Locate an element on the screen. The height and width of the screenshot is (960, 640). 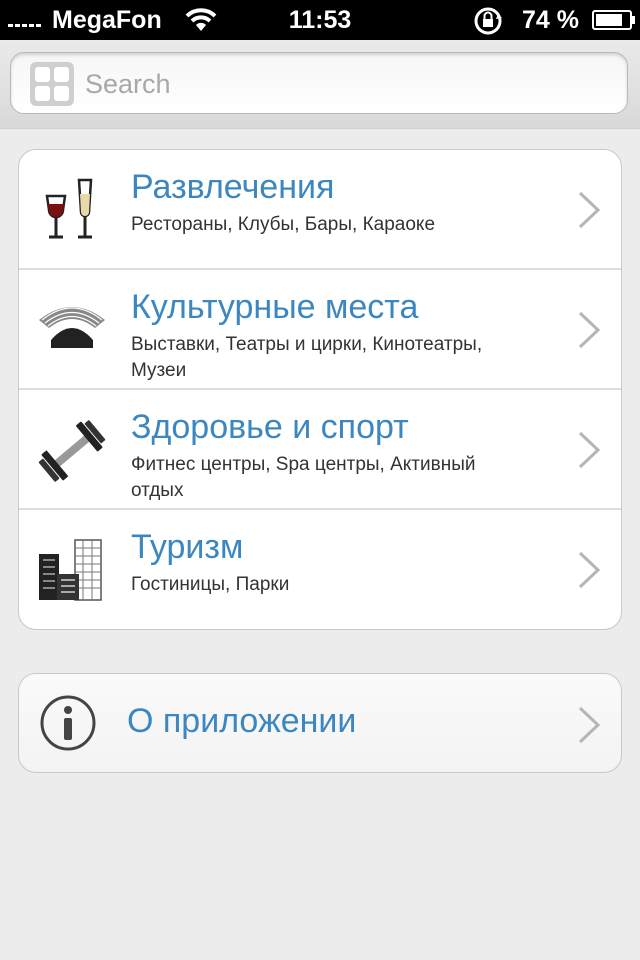
about-app-item: О приложении is located at coordinates (320, 723).